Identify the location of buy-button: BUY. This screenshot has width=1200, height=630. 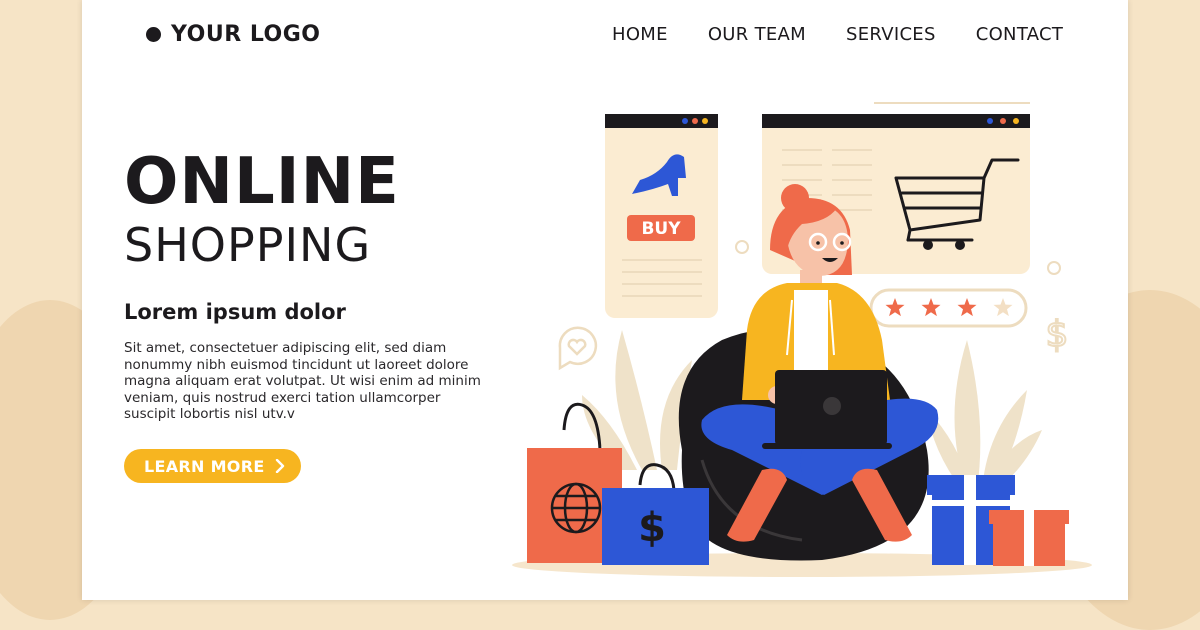
(661, 228).